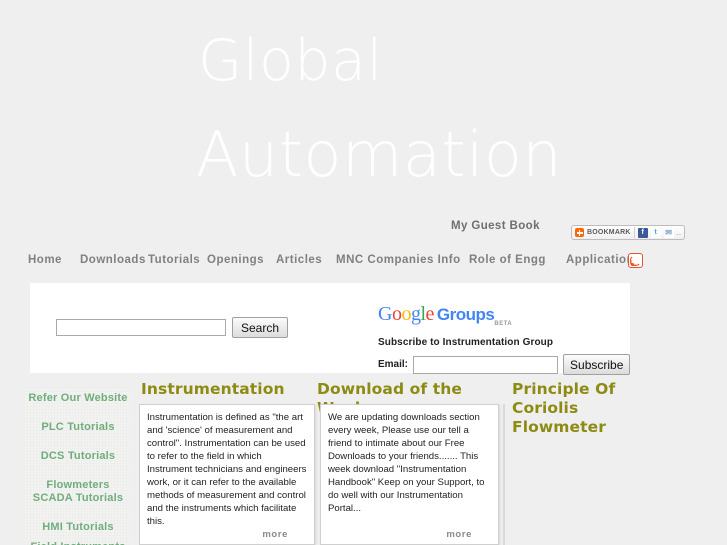 This screenshot has width=727, height=545. What do you see at coordinates (459, 534) in the screenshot?
I see `more-link-download-of-the-week: more` at bounding box center [459, 534].